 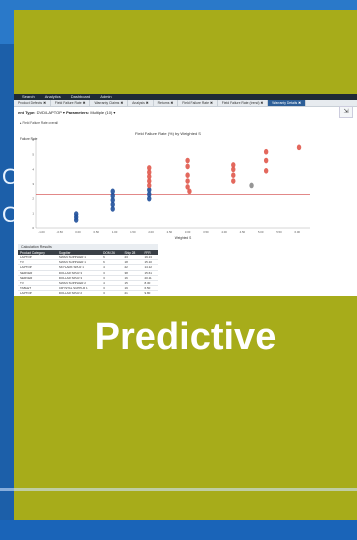 What do you see at coordinates (132, 293) in the screenshot?
I see `table-cell: 21` at bounding box center [132, 293].